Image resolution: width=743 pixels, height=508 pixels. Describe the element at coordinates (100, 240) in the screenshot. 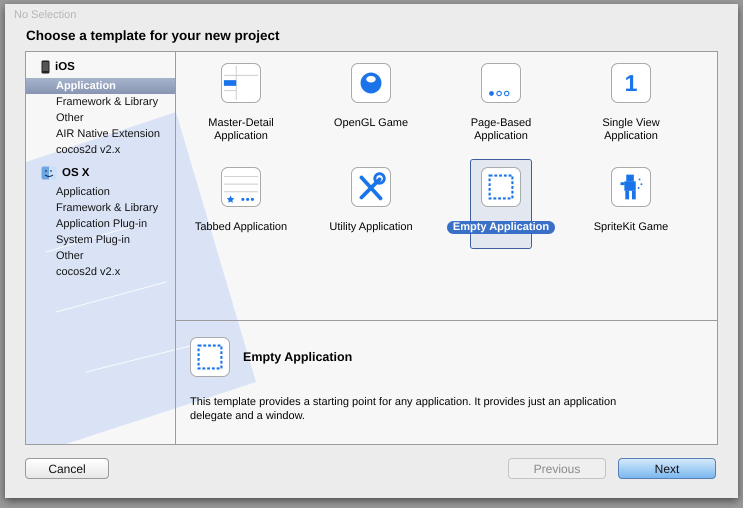

I see `category-item: System Plug-in` at that location.